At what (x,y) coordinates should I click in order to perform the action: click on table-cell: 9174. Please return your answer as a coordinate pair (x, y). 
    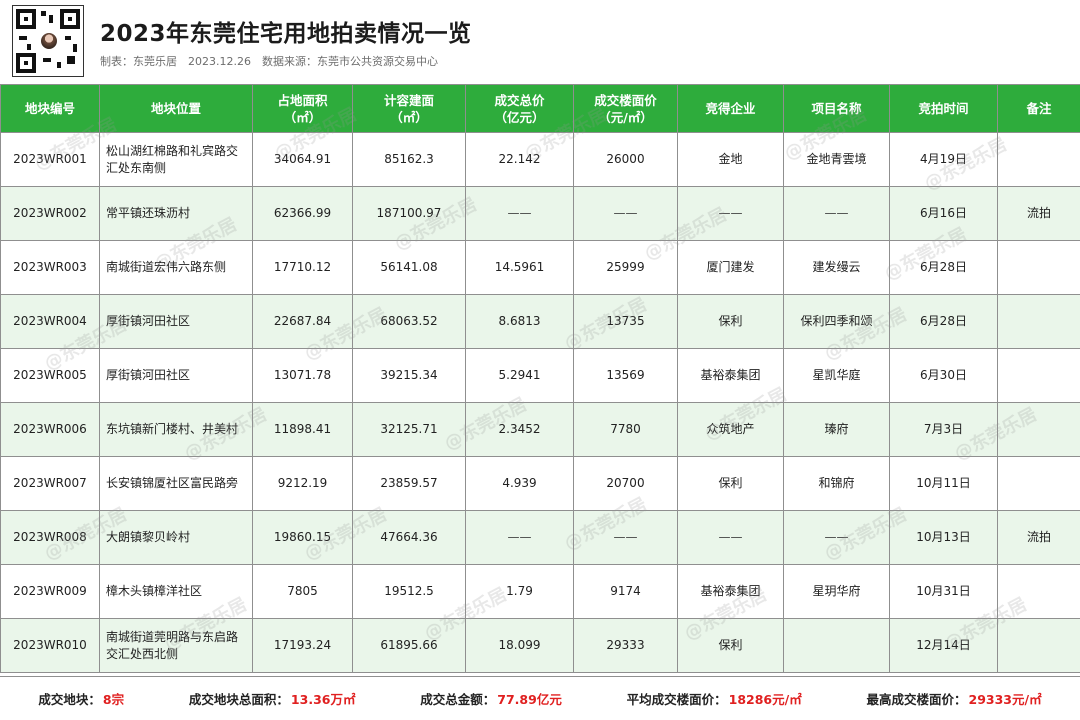
    Looking at the image, I should click on (625, 591).